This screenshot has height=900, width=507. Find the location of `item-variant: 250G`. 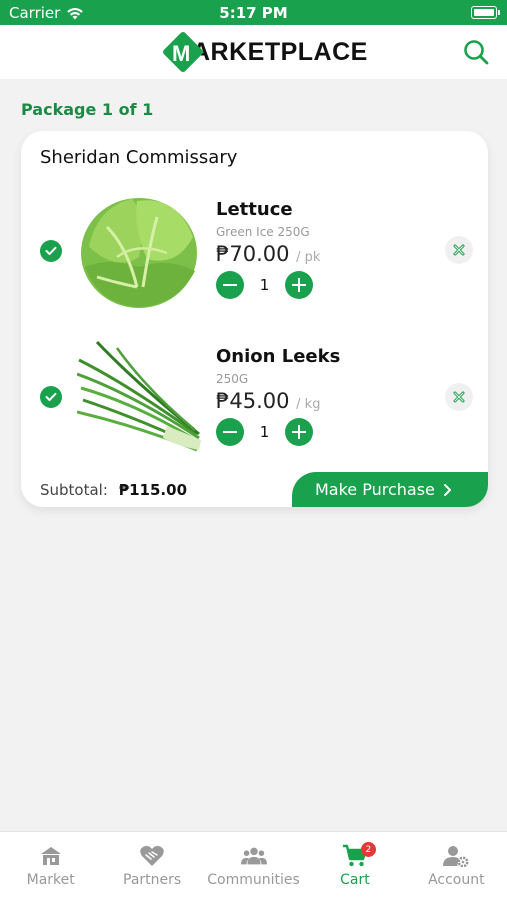

item-variant: 250G is located at coordinates (232, 379).